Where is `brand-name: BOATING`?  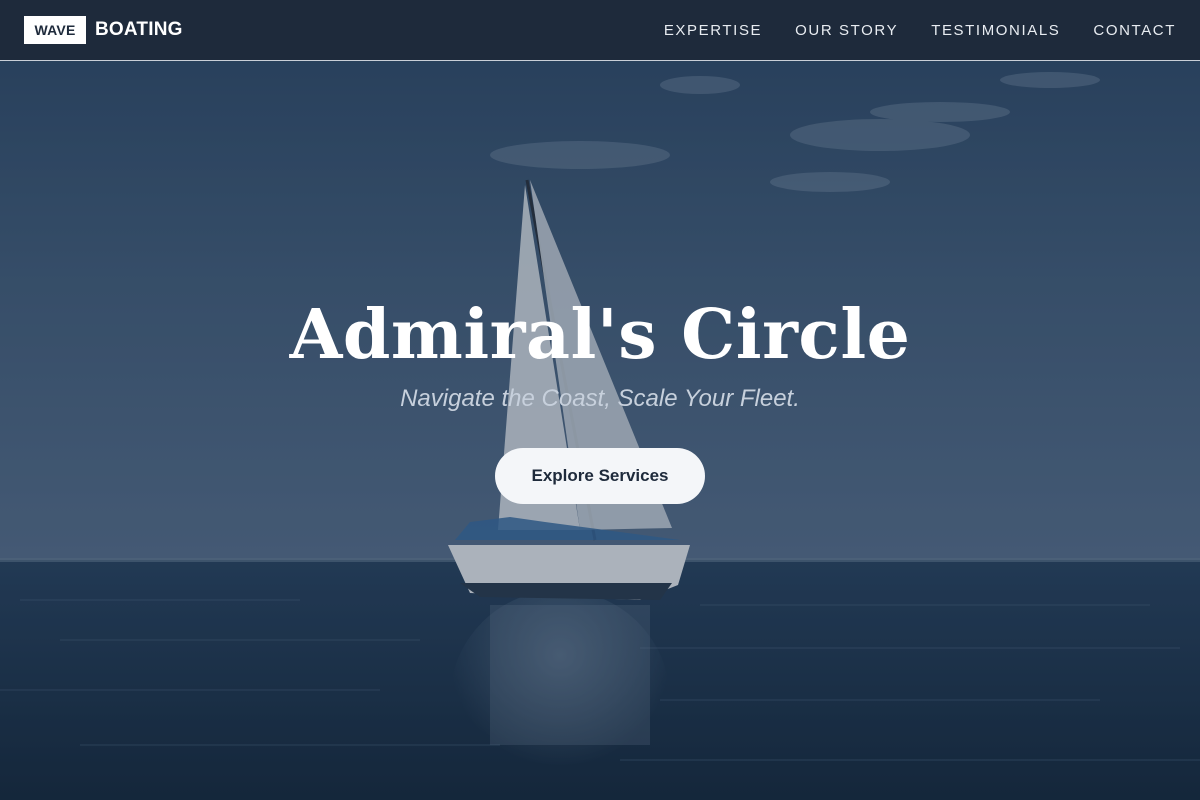 brand-name: BOATING is located at coordinates (139, 29).